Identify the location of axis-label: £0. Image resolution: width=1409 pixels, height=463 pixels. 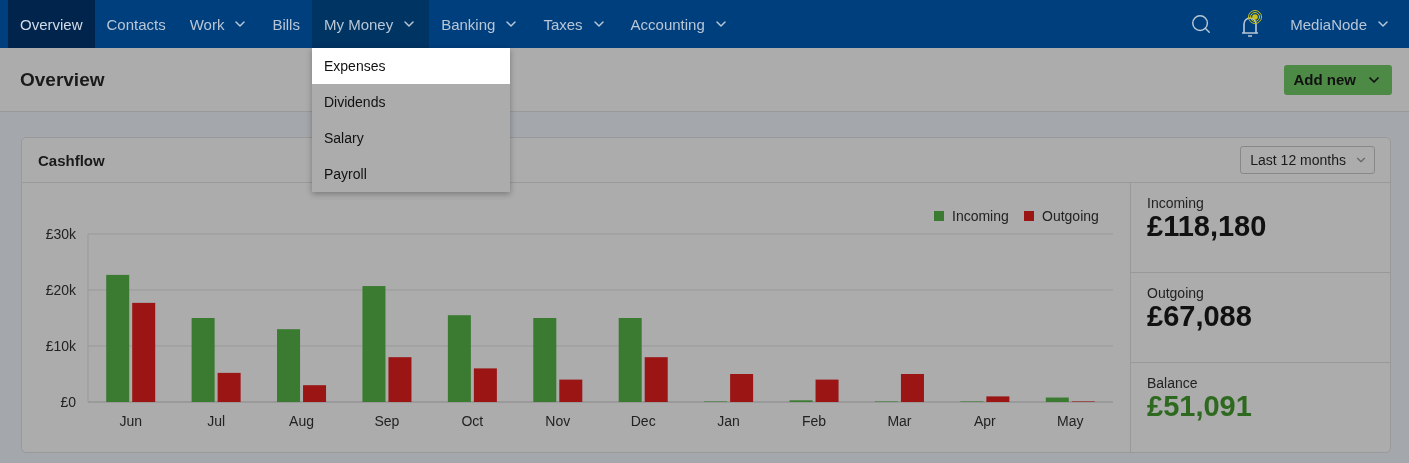
(68, 402).